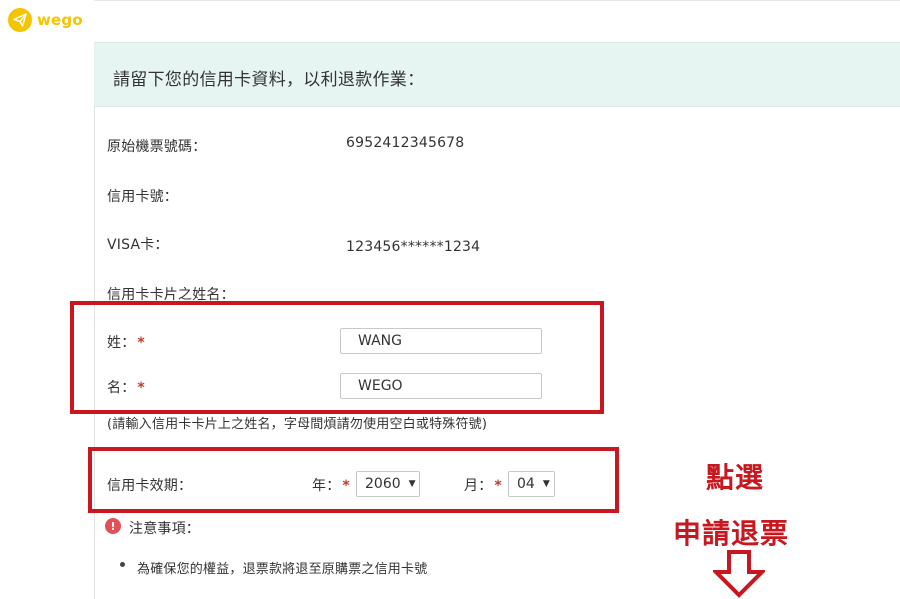  Describe the element at coordinates (413, 247) in the screenshot. I see `card-number-value: 123456******1234` at that location.